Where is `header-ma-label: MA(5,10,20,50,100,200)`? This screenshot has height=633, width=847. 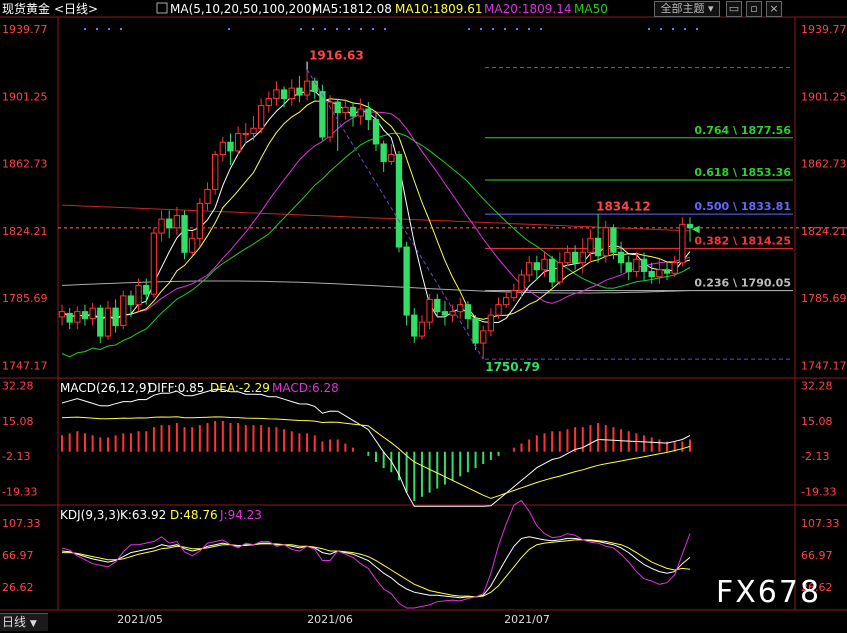
header-ma-label: MA(5,10,20,50,100,200) is located at coordinates (243, 9).